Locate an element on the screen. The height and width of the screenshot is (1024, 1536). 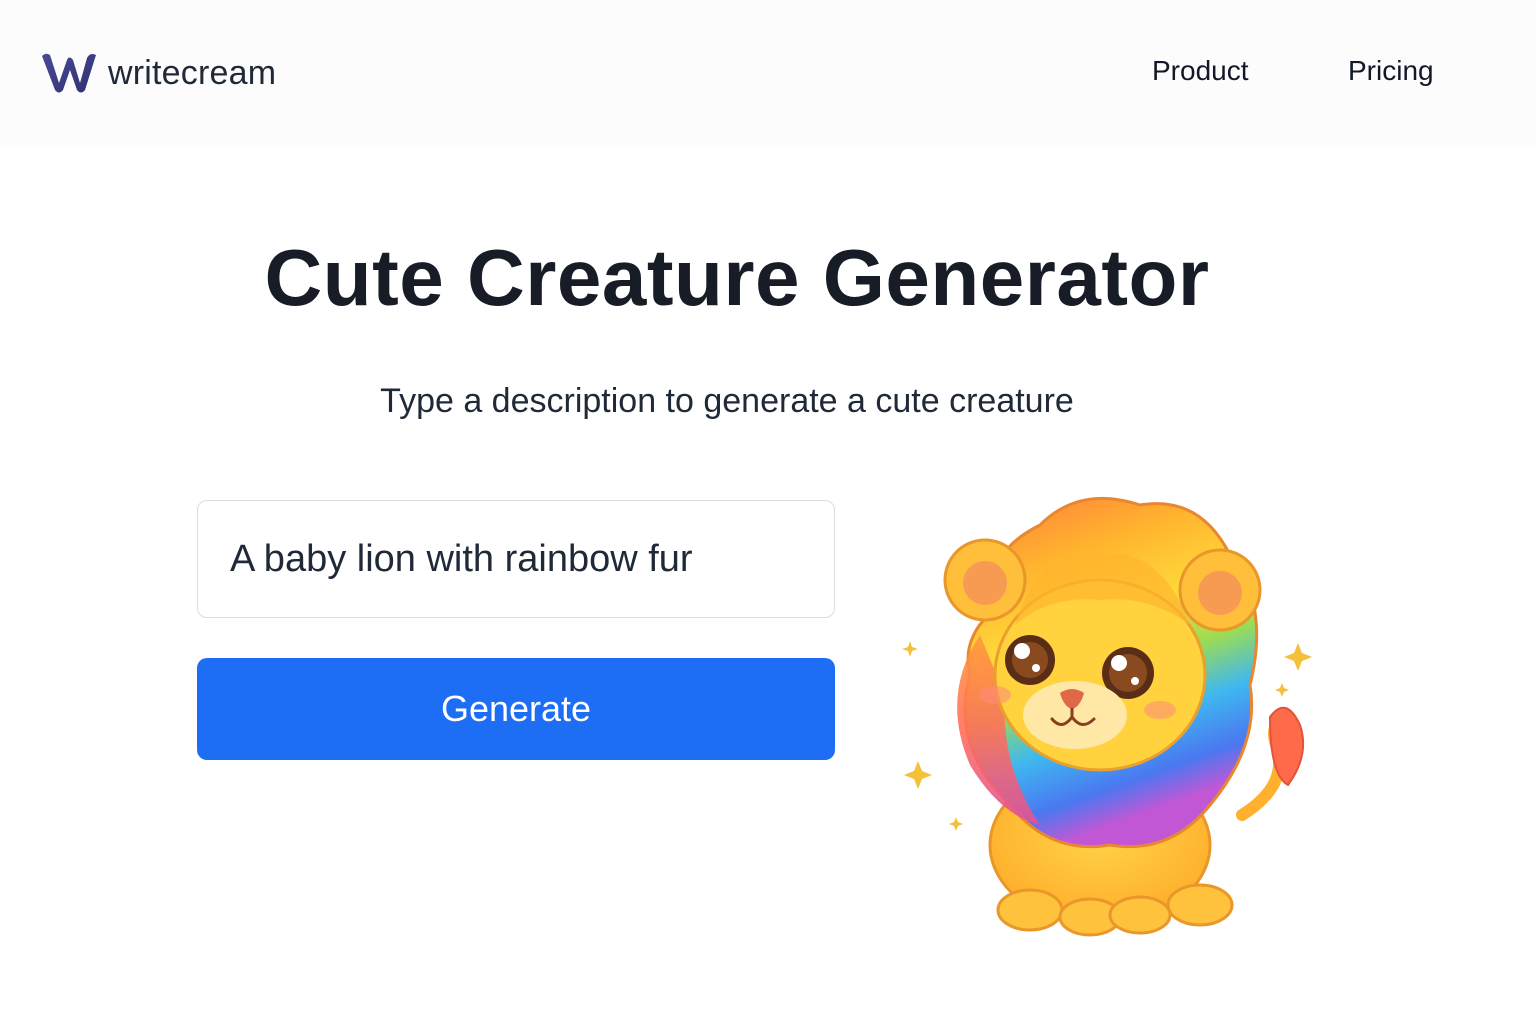
brand-logo: writecream is located at coordinates (158, 73).